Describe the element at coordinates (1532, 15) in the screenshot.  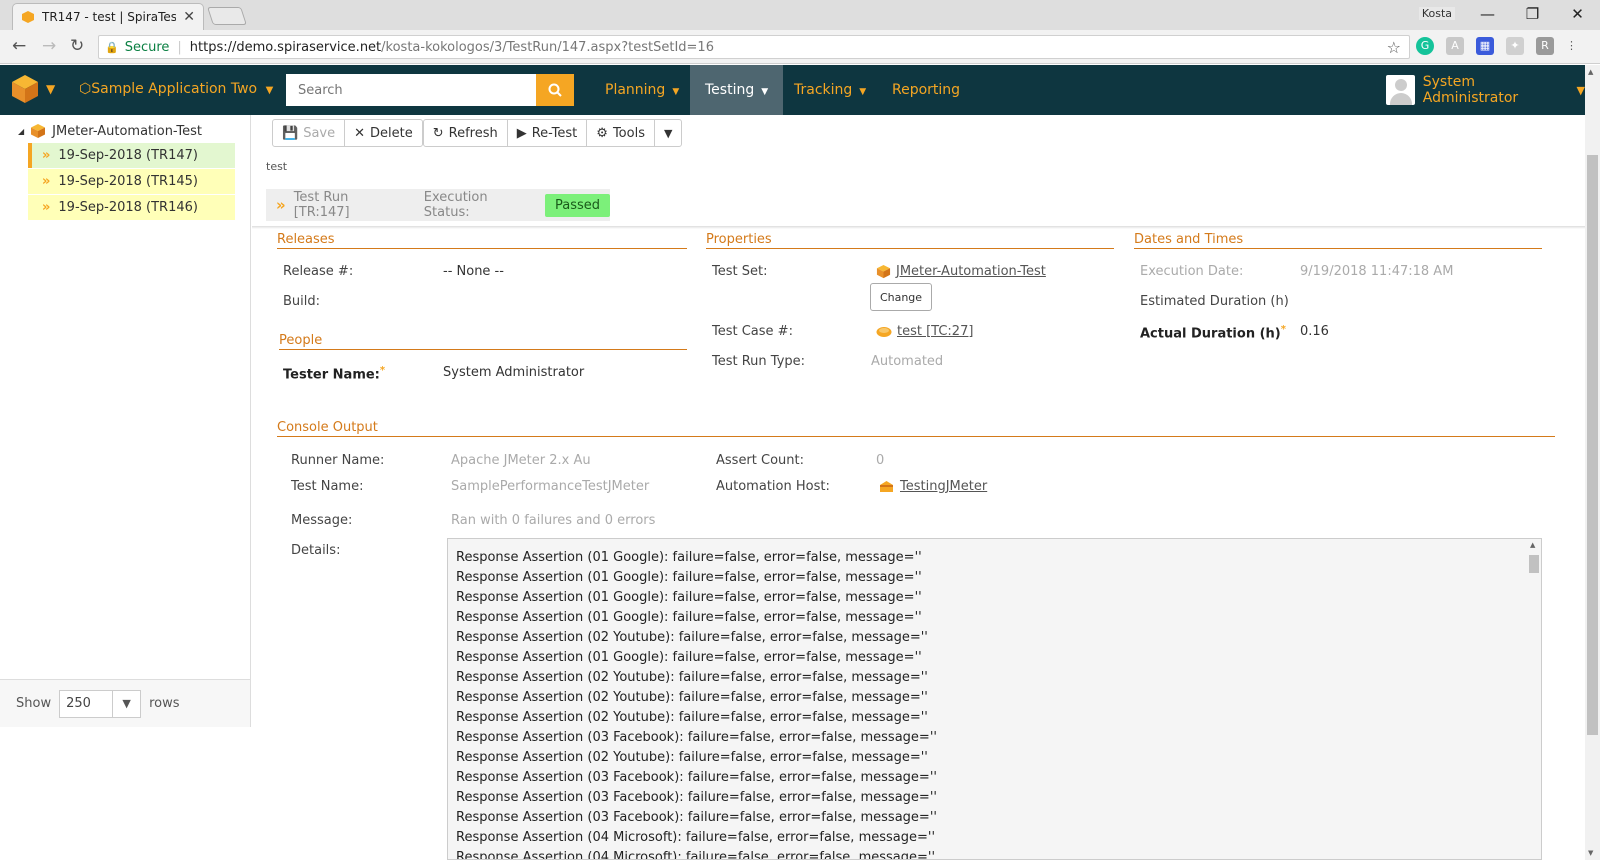
I see `restore-icon: ❐` at that location.